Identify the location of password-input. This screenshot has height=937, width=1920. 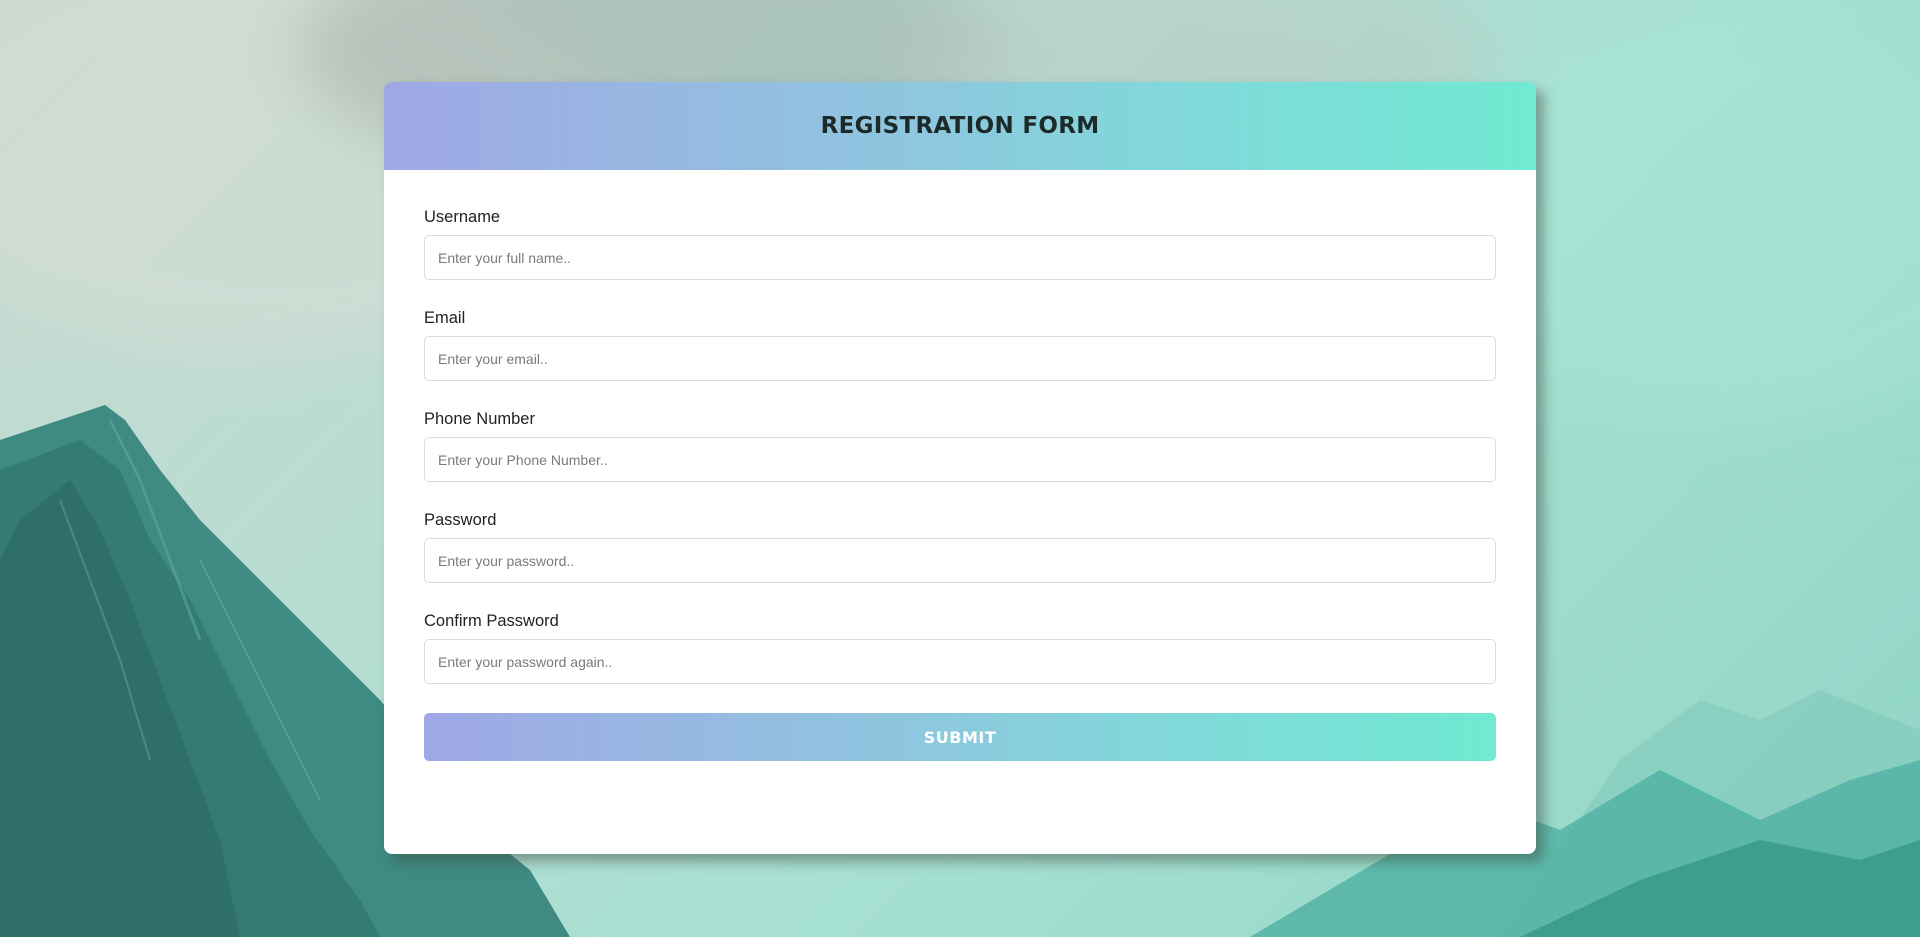
(960, 560).